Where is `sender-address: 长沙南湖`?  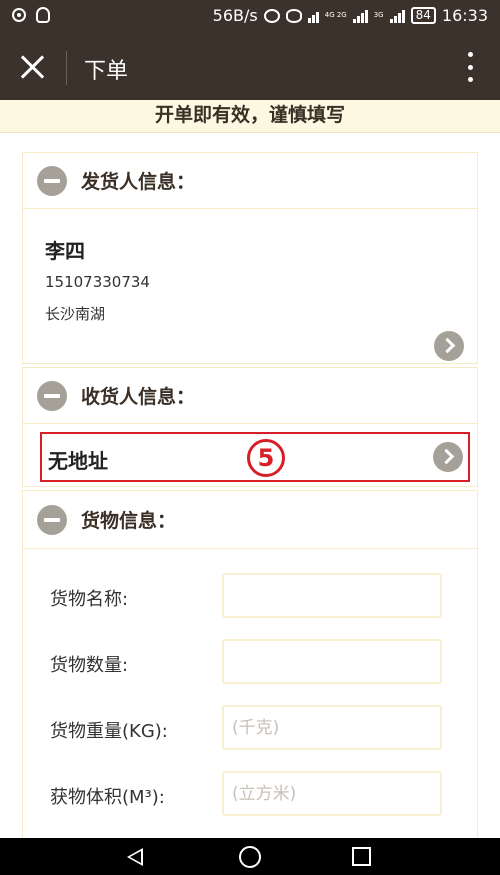
sender-address: 长沙南湖 is located at coordinates (75, 314).